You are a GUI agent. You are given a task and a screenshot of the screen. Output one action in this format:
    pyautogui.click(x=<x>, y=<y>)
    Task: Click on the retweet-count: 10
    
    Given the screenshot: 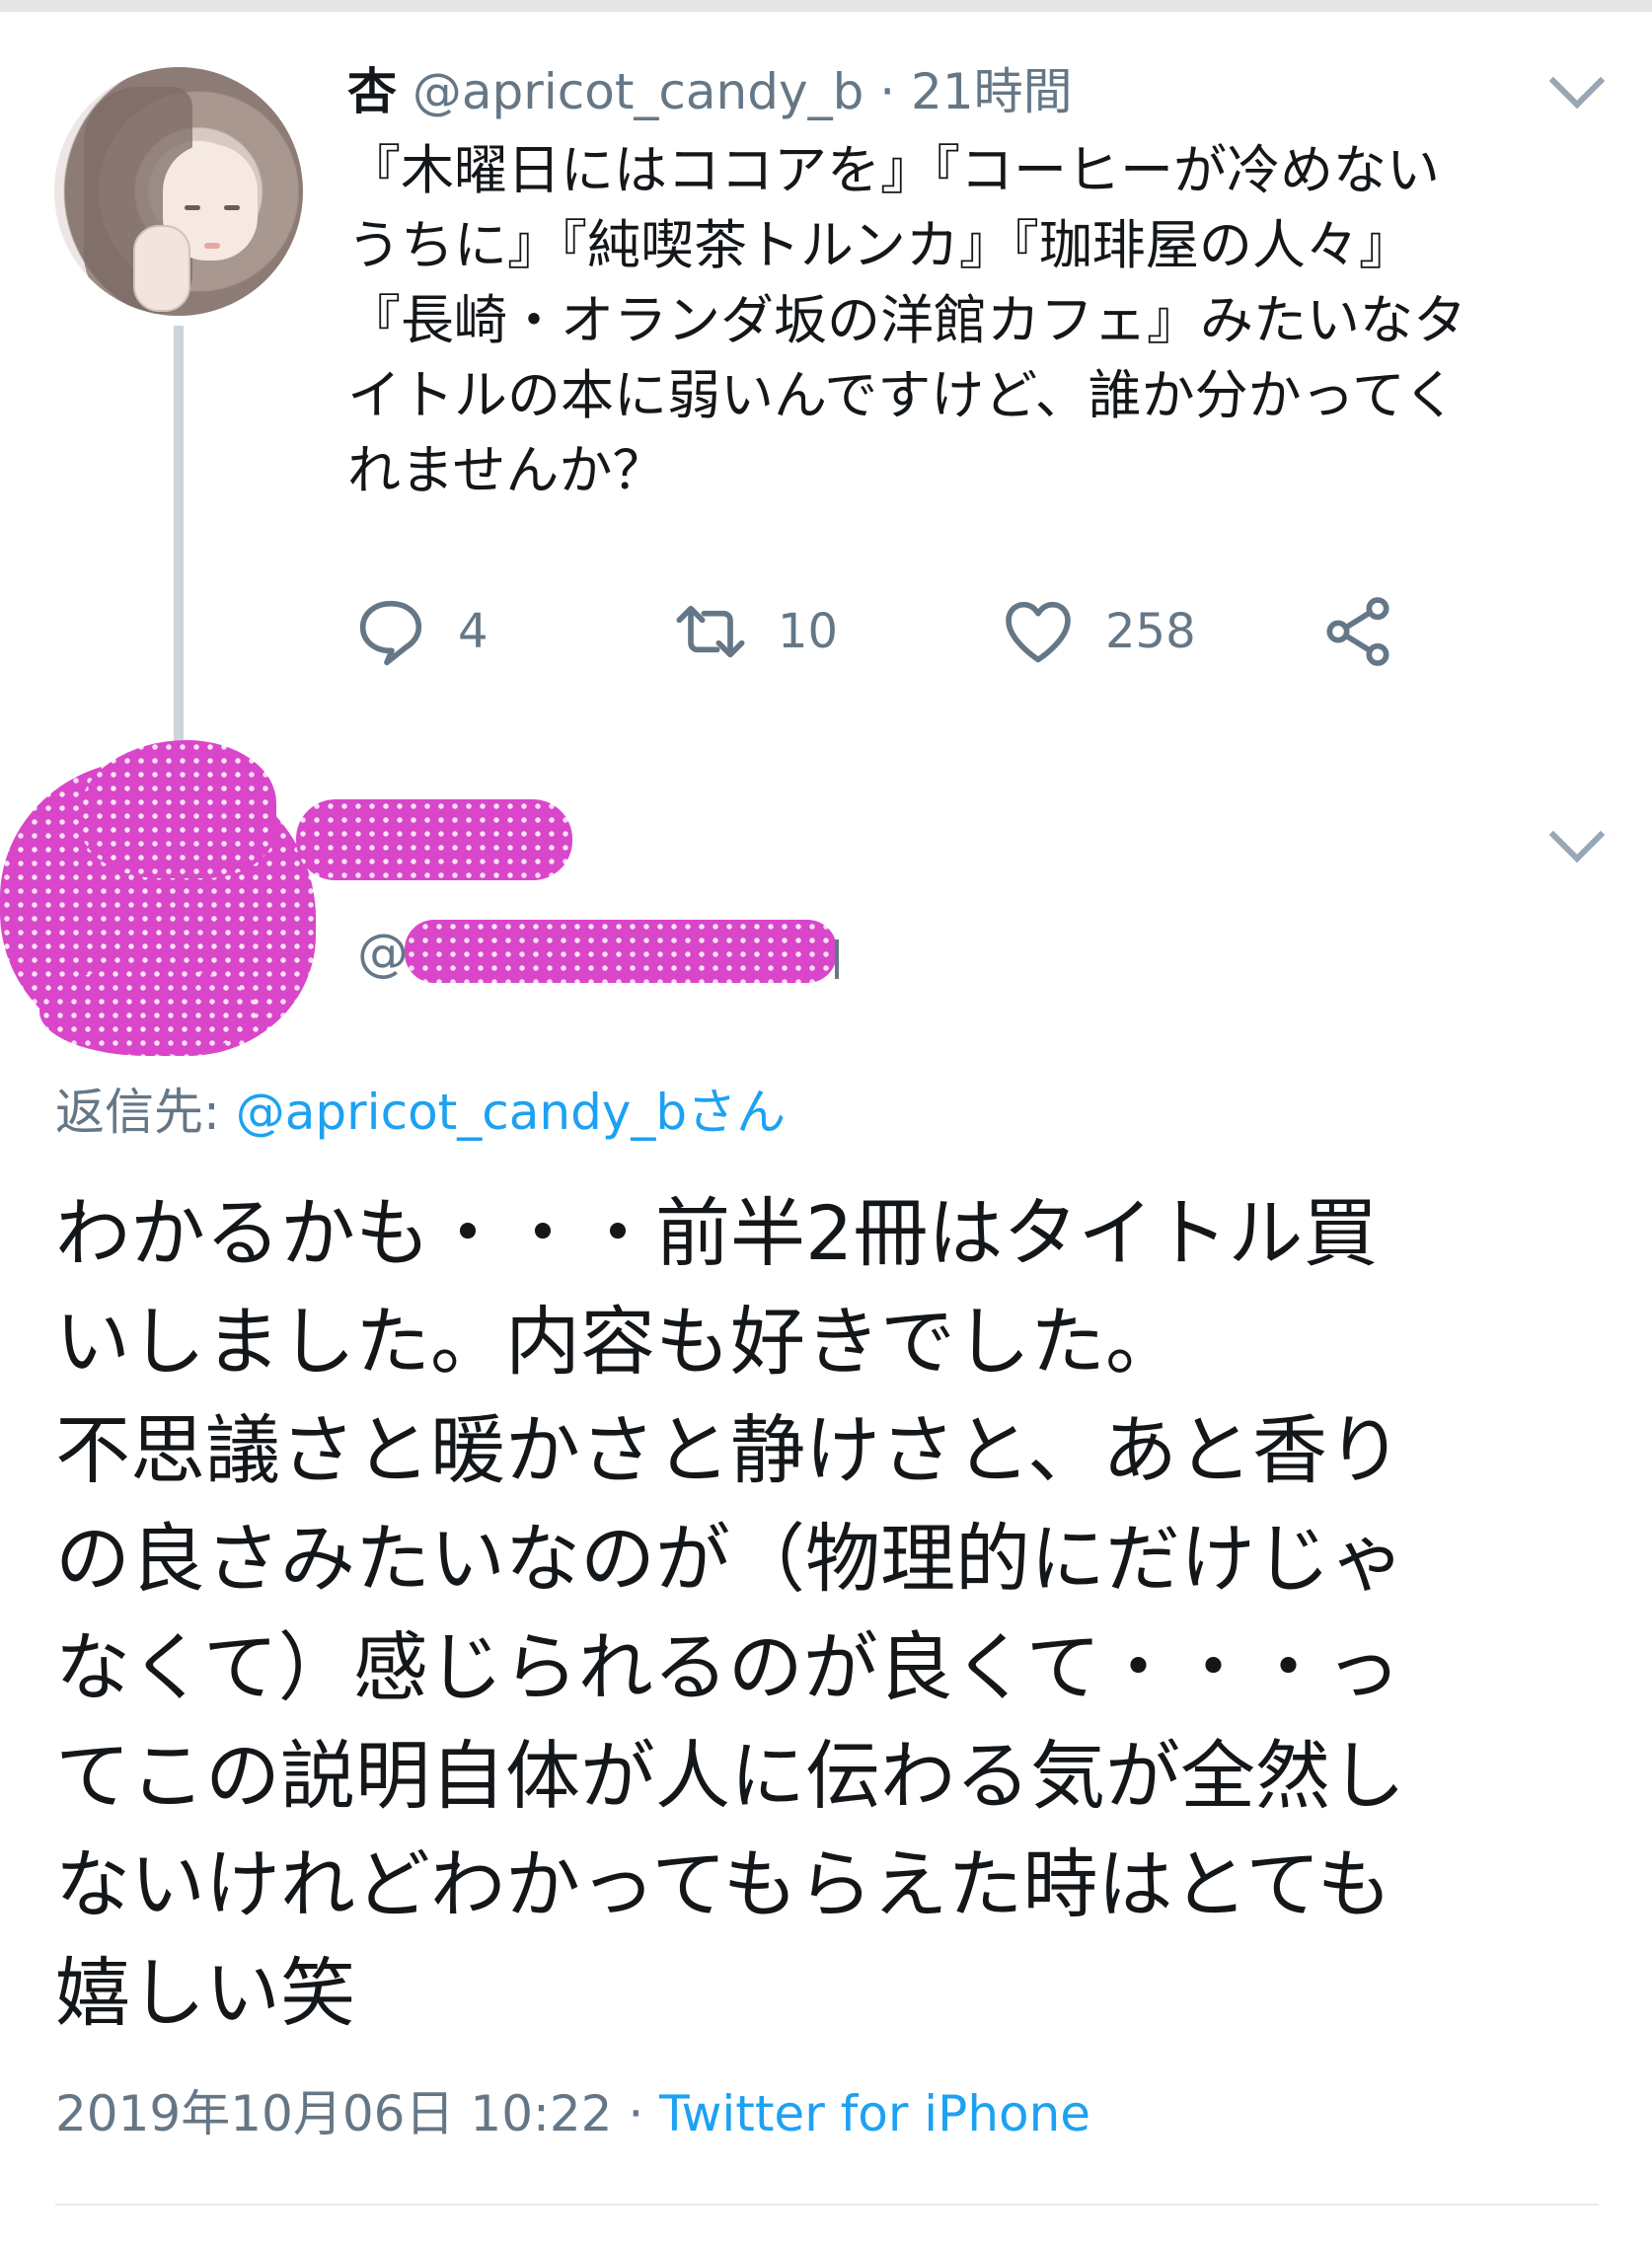 What is the action you would take?
    pyautogui.click(x=809, y=631)
    